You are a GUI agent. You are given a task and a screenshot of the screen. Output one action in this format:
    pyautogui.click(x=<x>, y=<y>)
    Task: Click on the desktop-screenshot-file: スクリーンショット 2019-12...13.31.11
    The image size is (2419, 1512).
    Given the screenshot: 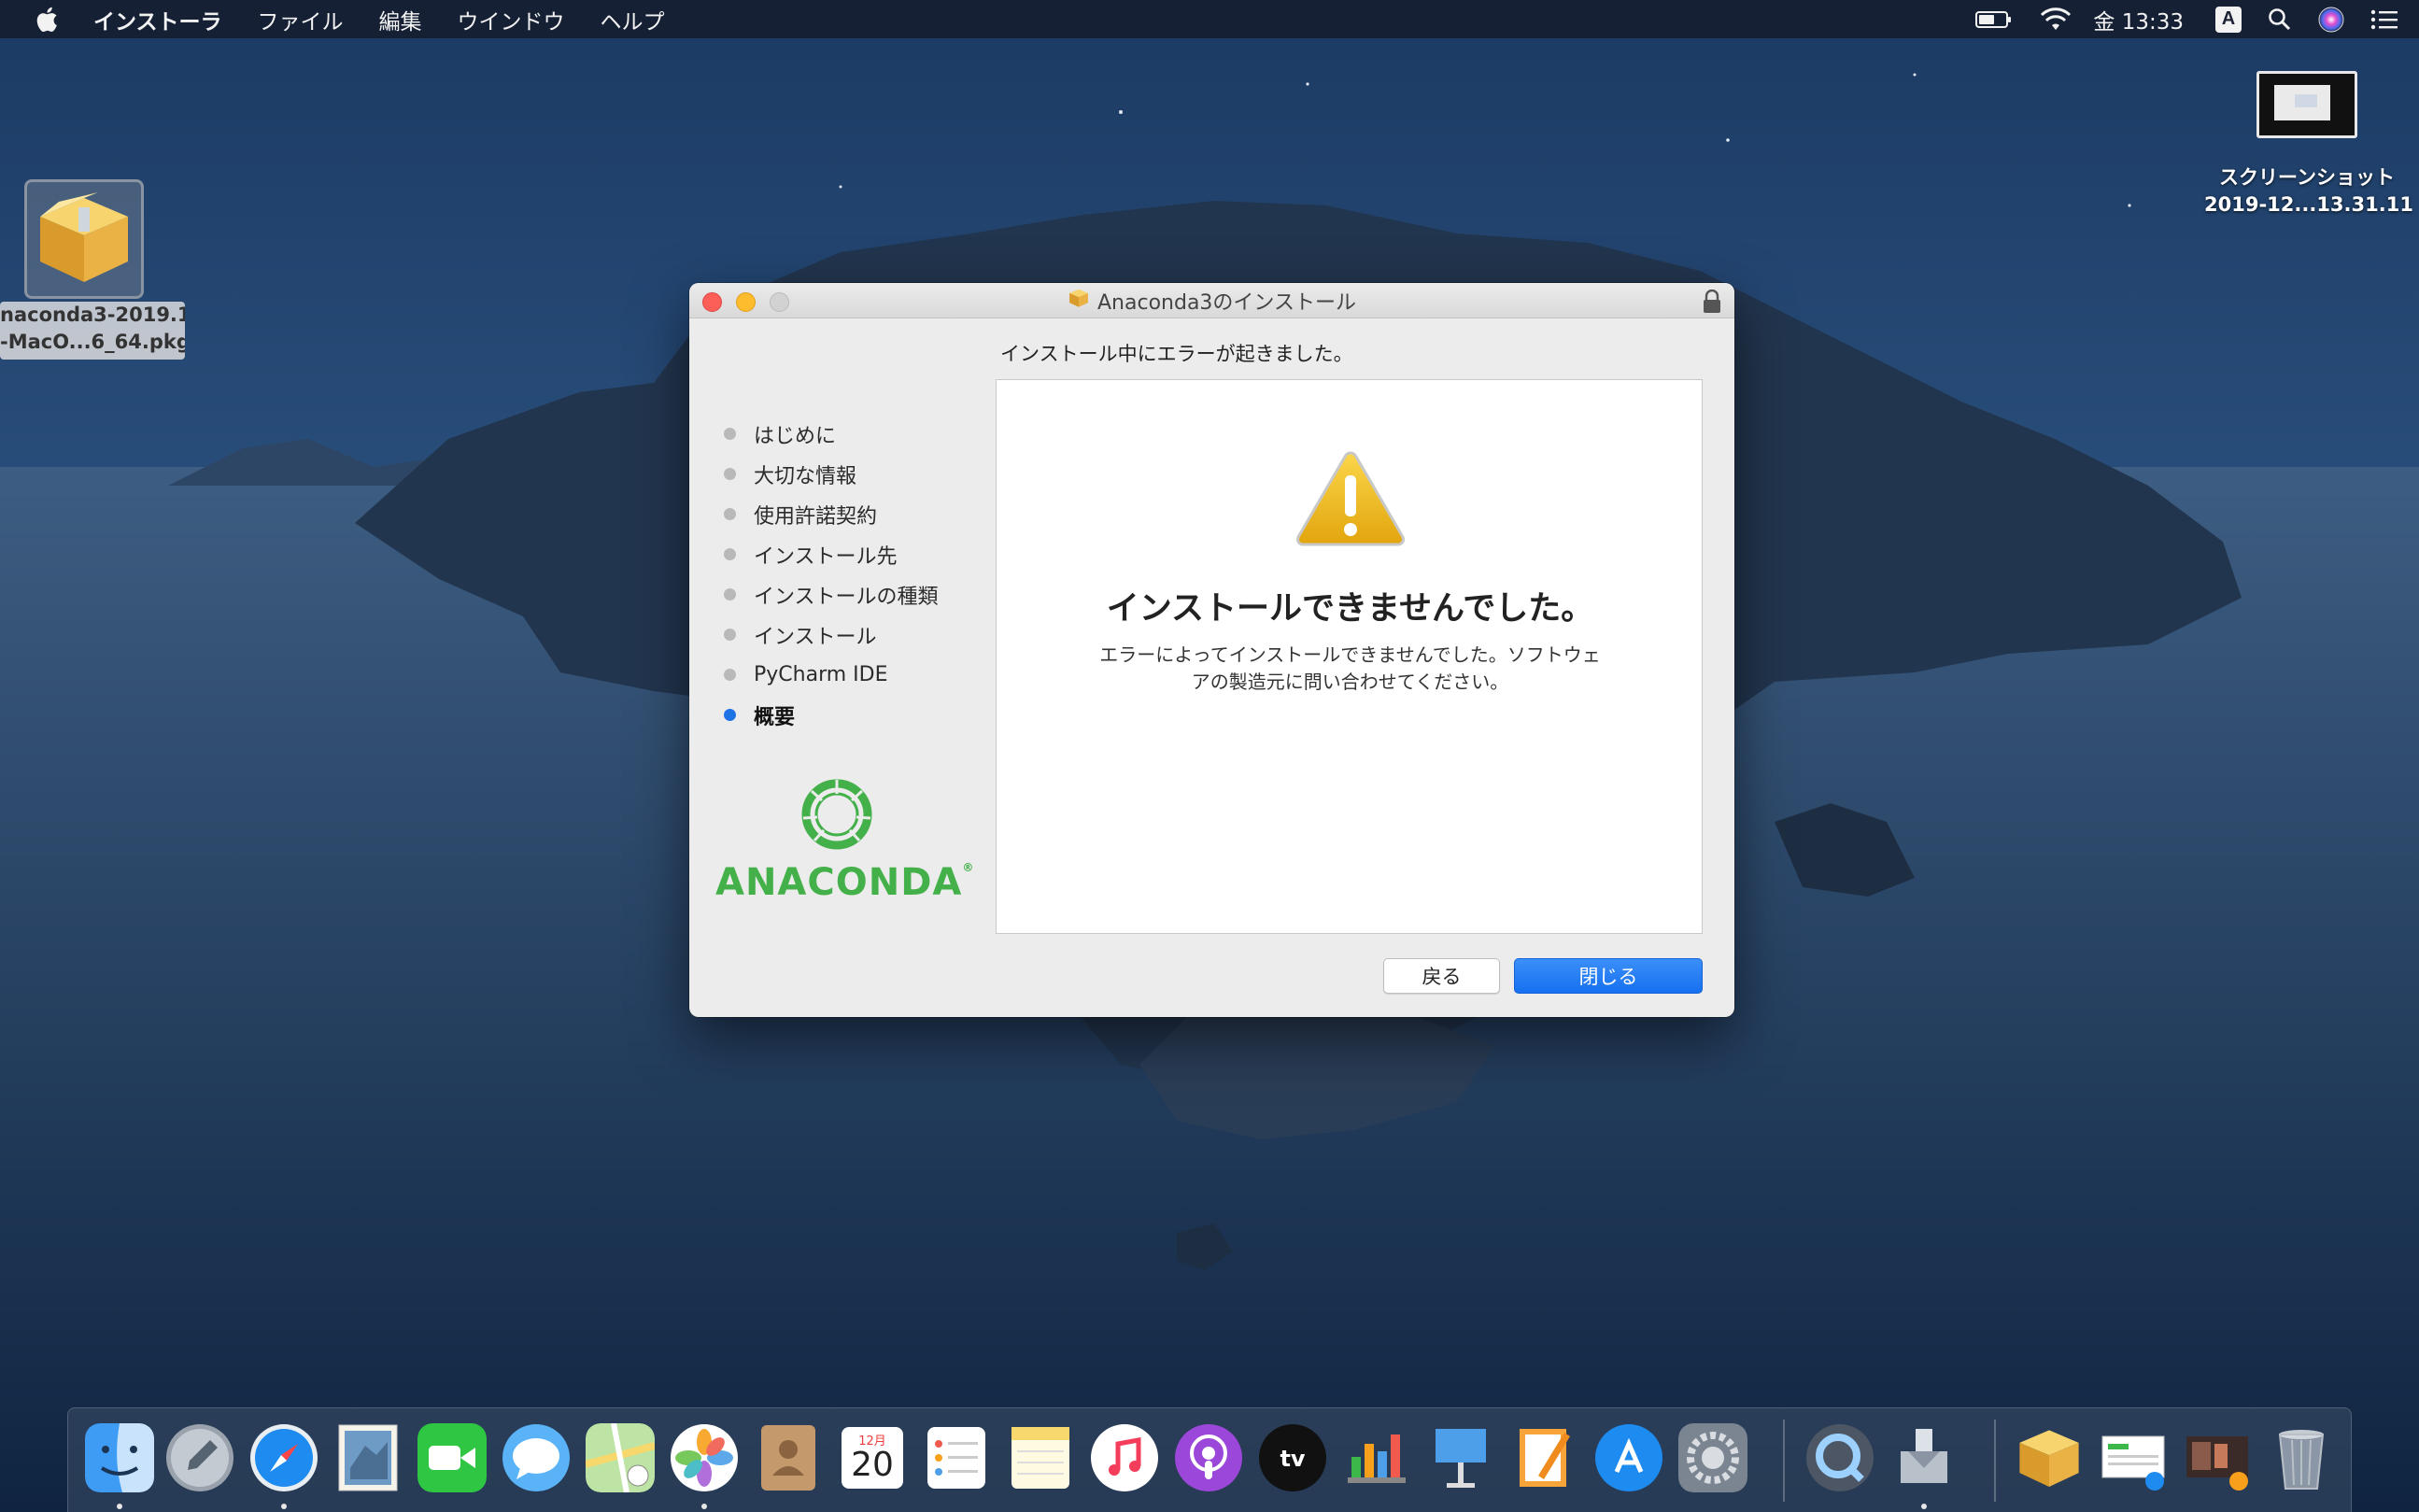 What is the action you would take?
    pyautogui.click(x=2308, y=145)
    